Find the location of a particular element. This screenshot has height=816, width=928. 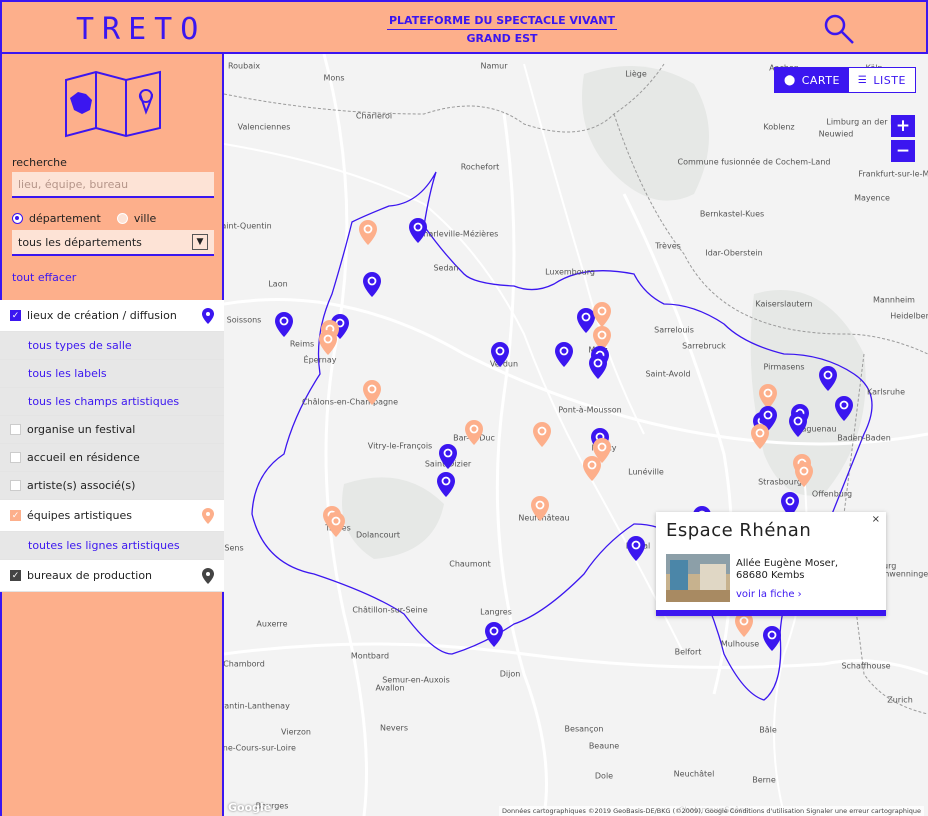

checkbox-lieux: ✓ is located at coordinates (15, 315).